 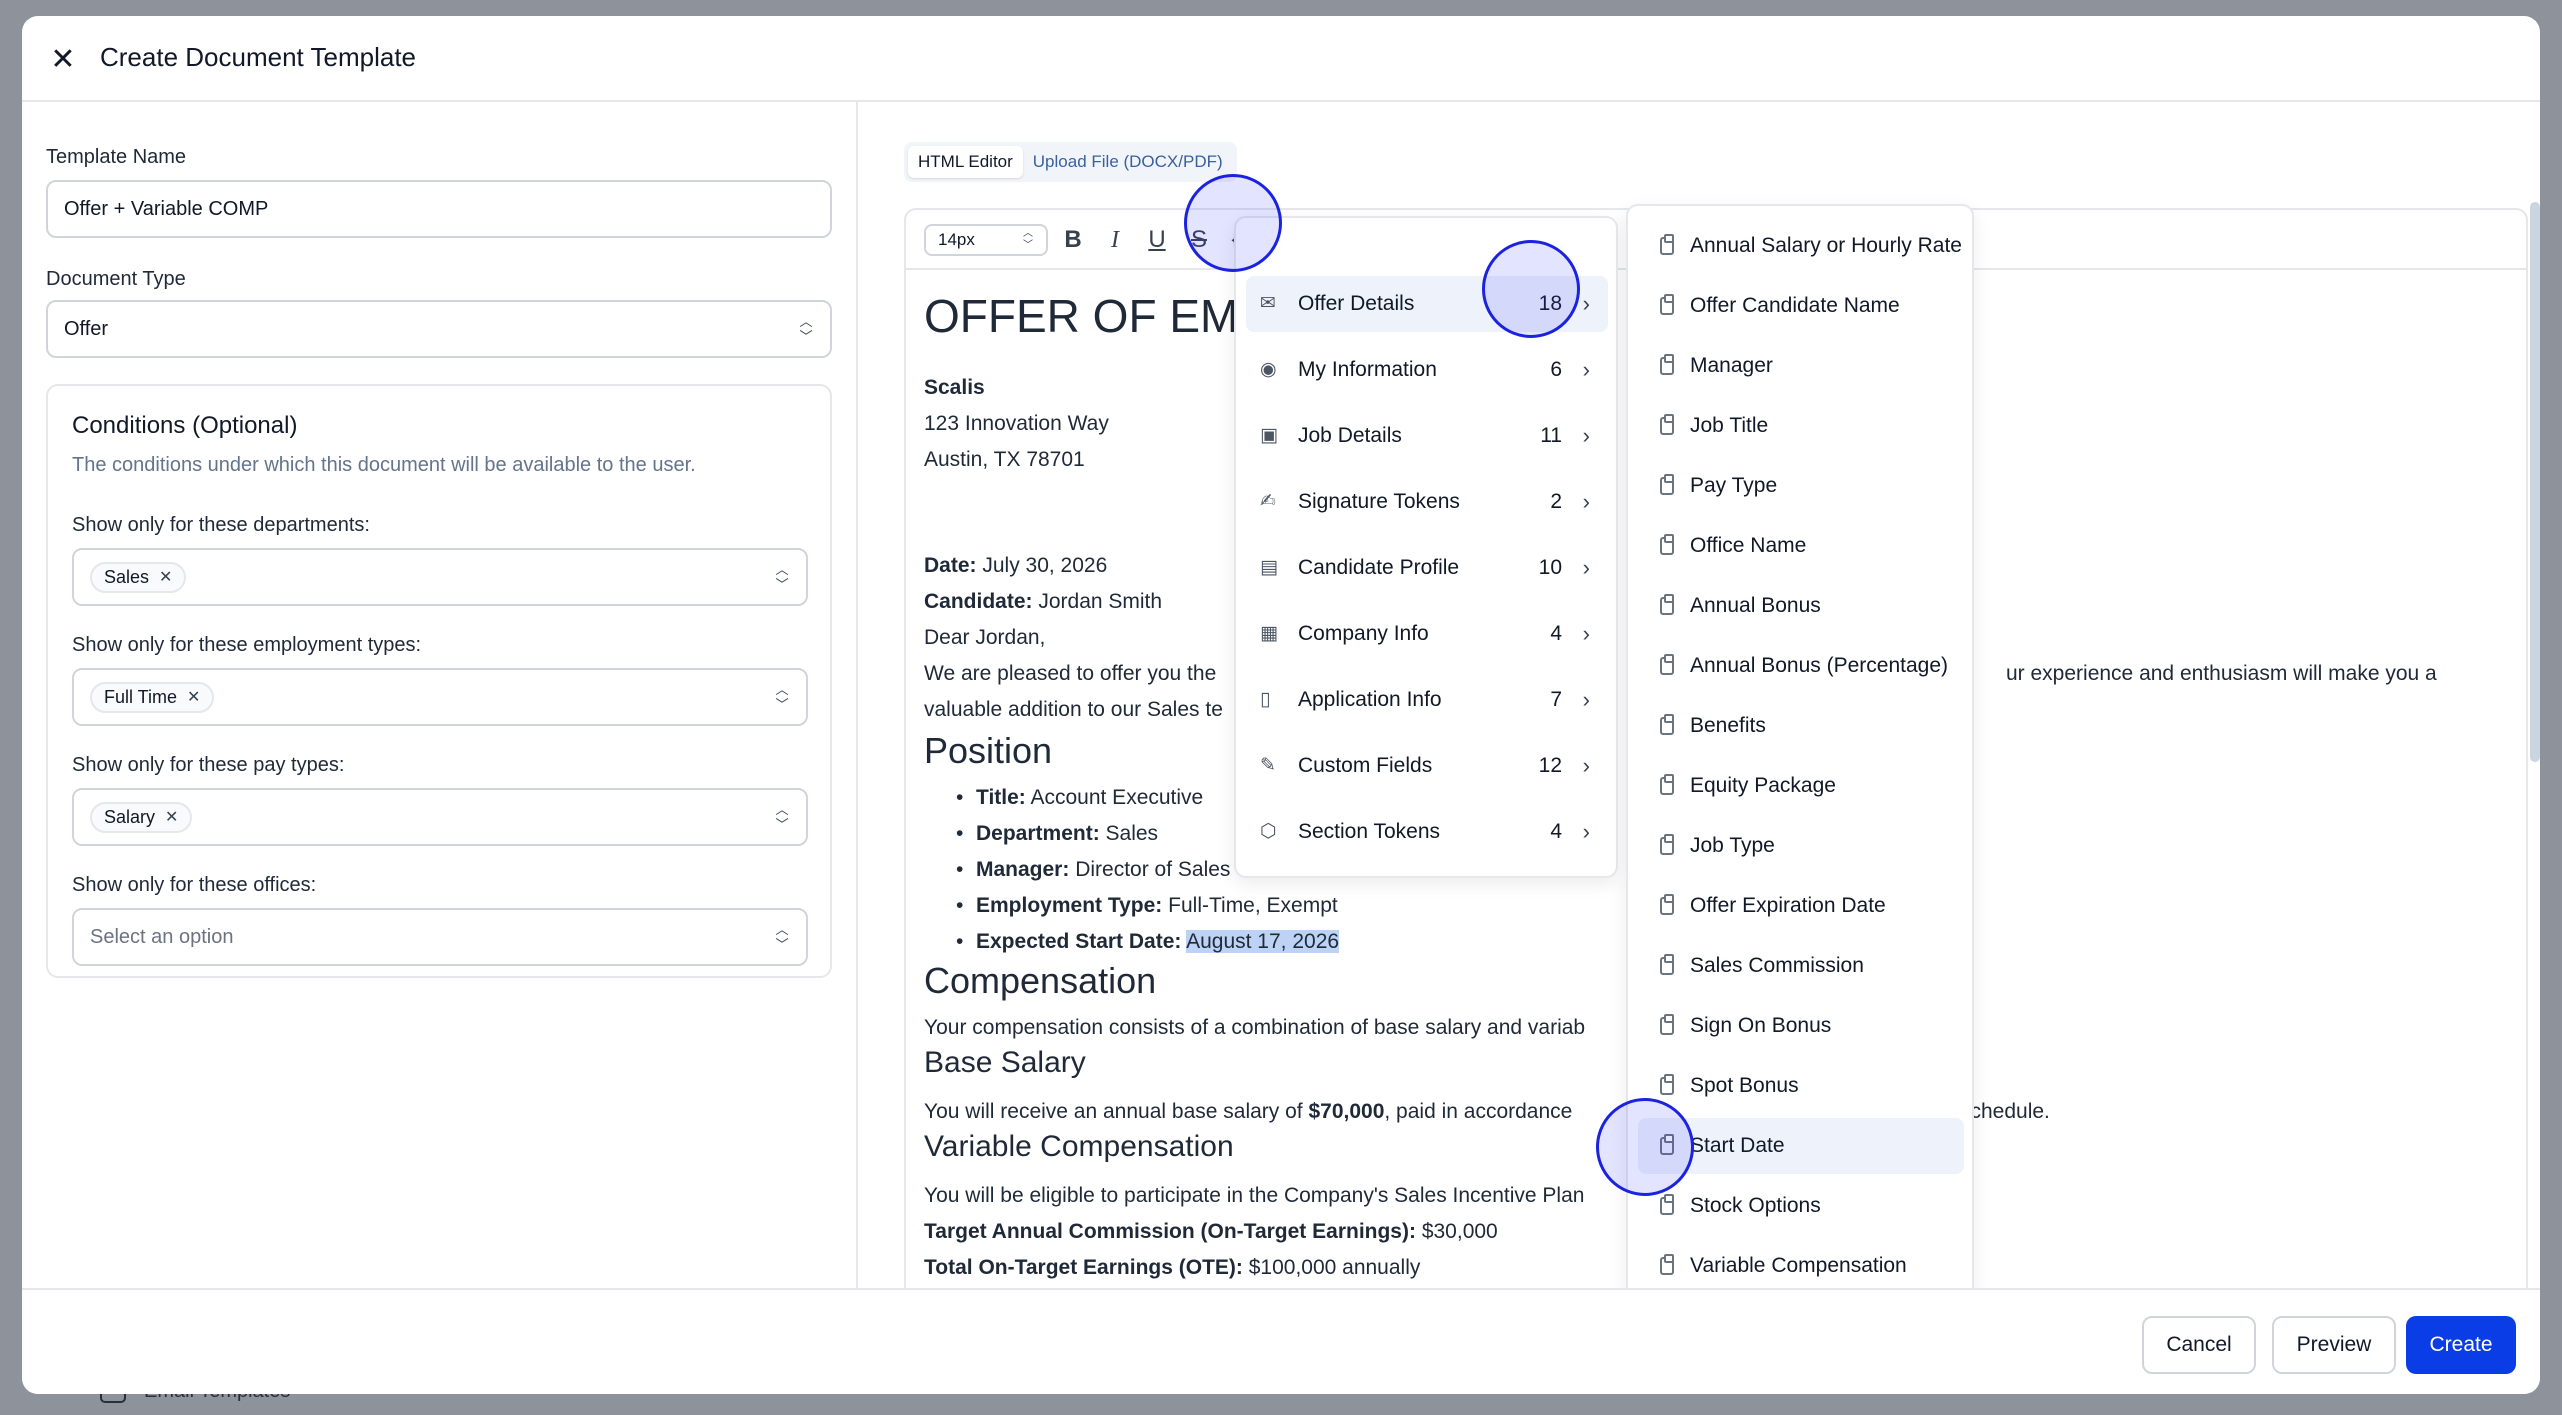 I want to click on cursor-marker-start-date, so click(x=1645, y=1147).